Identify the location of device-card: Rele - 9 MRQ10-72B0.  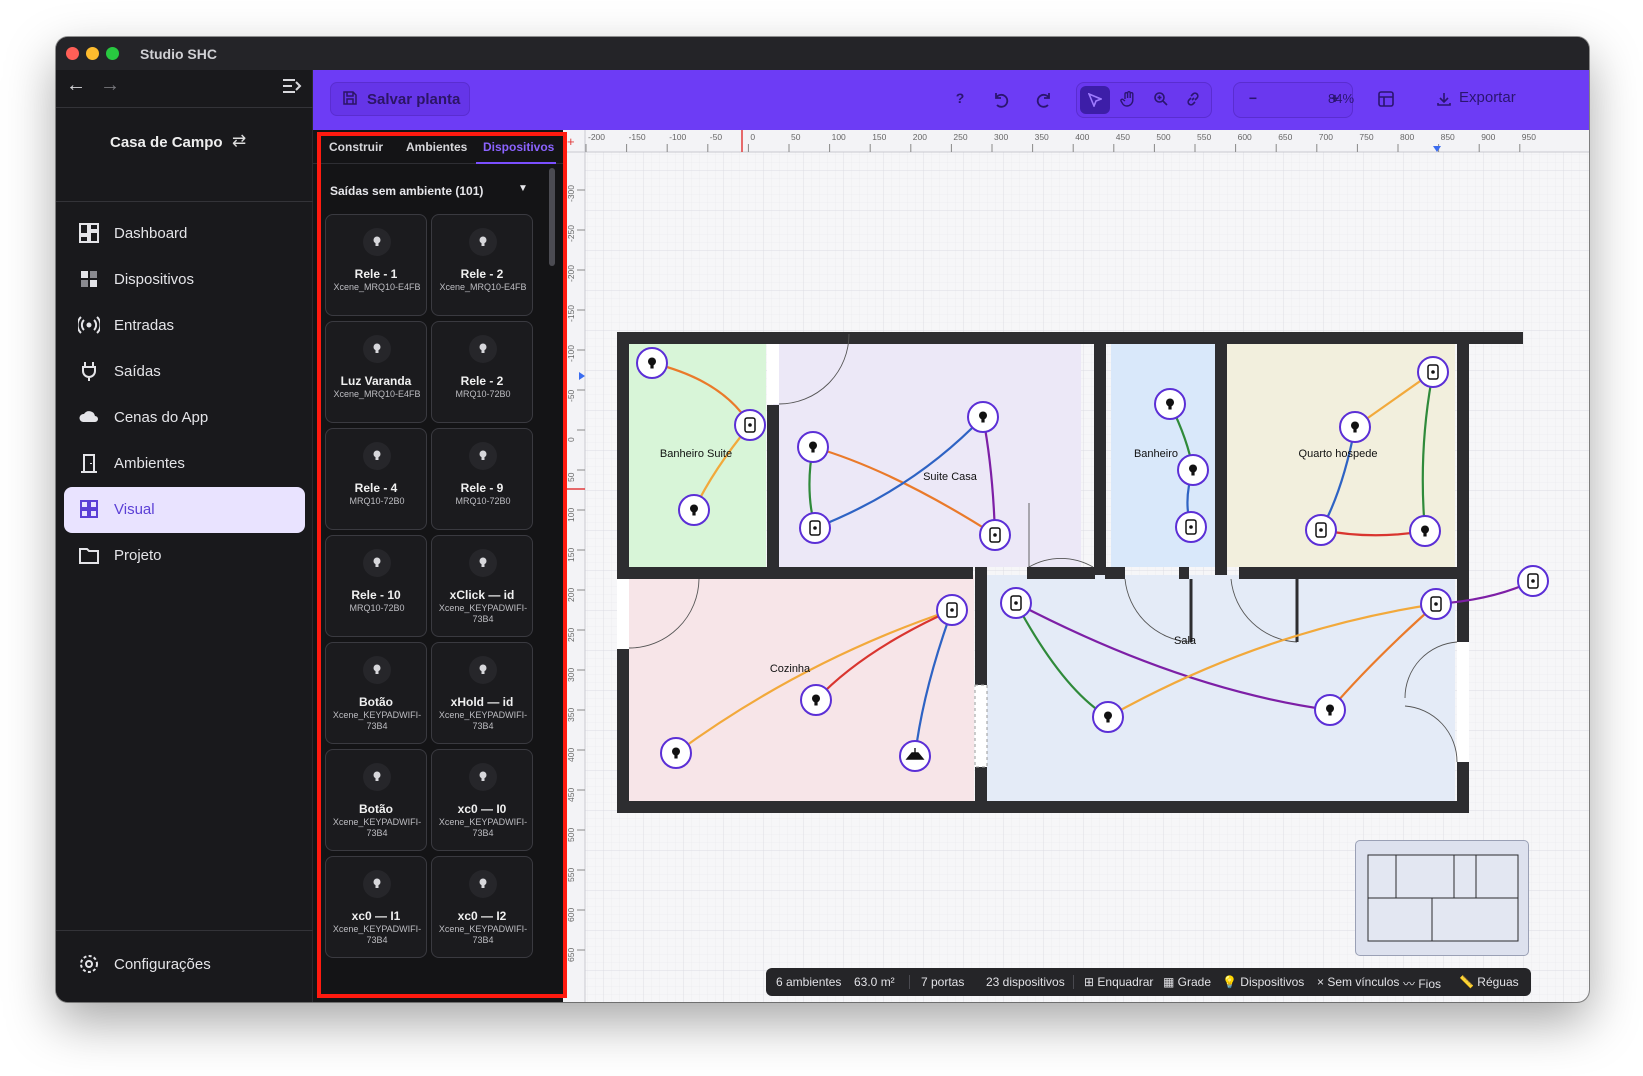
(482, 479).